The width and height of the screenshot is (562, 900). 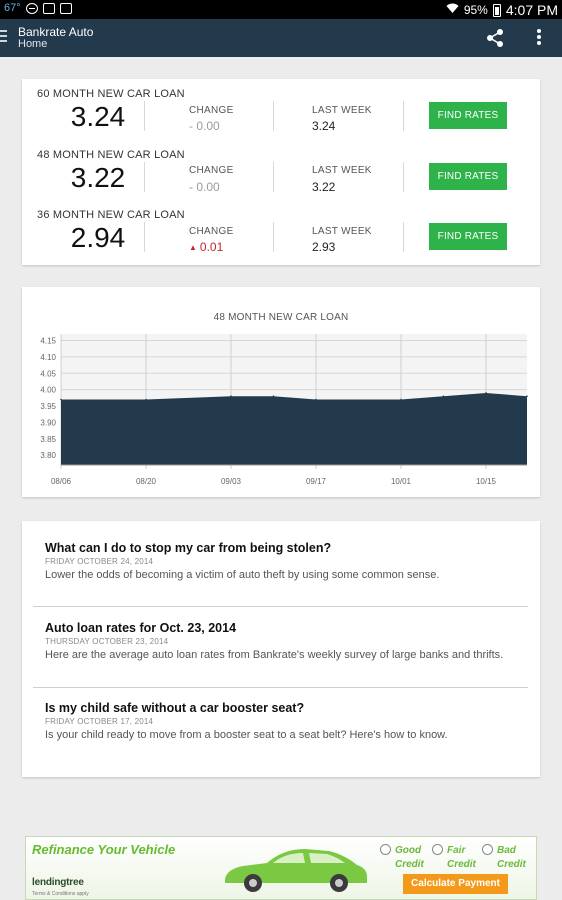 I want to click on change-amount: 0.01, so click(x=211, y=247).